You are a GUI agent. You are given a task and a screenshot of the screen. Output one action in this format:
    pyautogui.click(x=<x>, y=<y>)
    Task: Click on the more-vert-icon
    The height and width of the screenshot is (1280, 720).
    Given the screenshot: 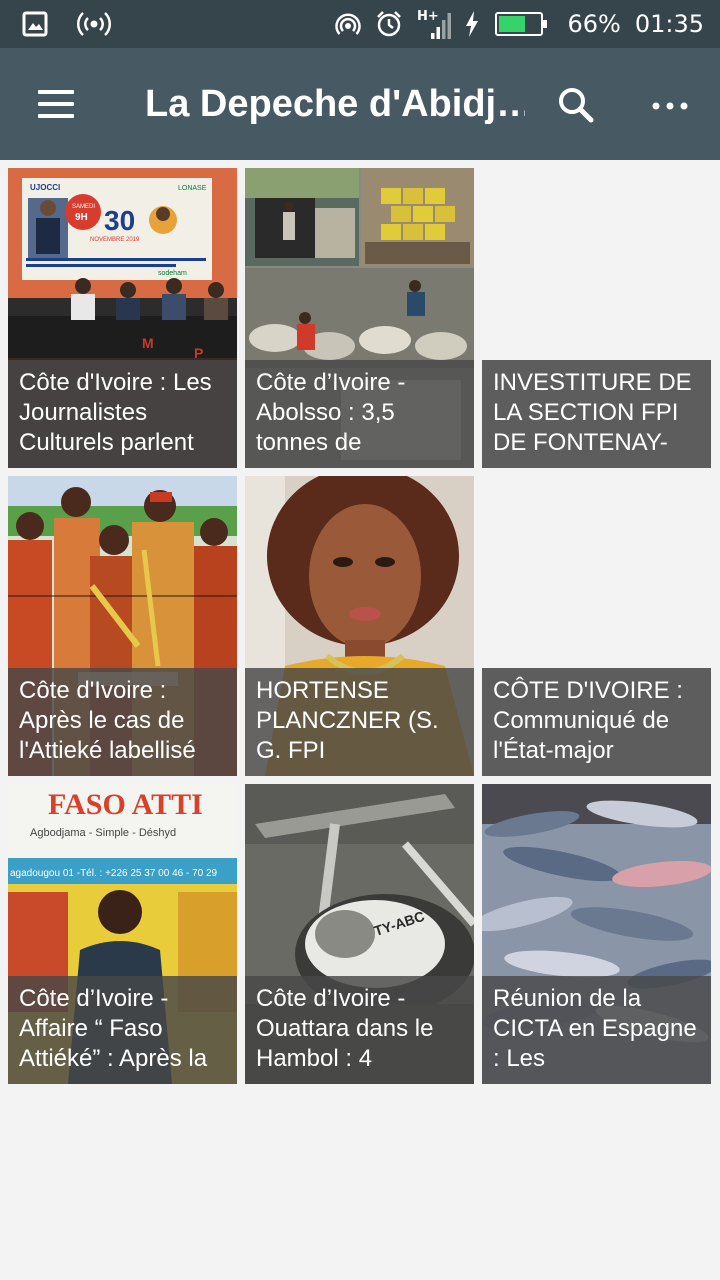 What is the action you would take?
    pyautogui.click(x=670, y=106)
    